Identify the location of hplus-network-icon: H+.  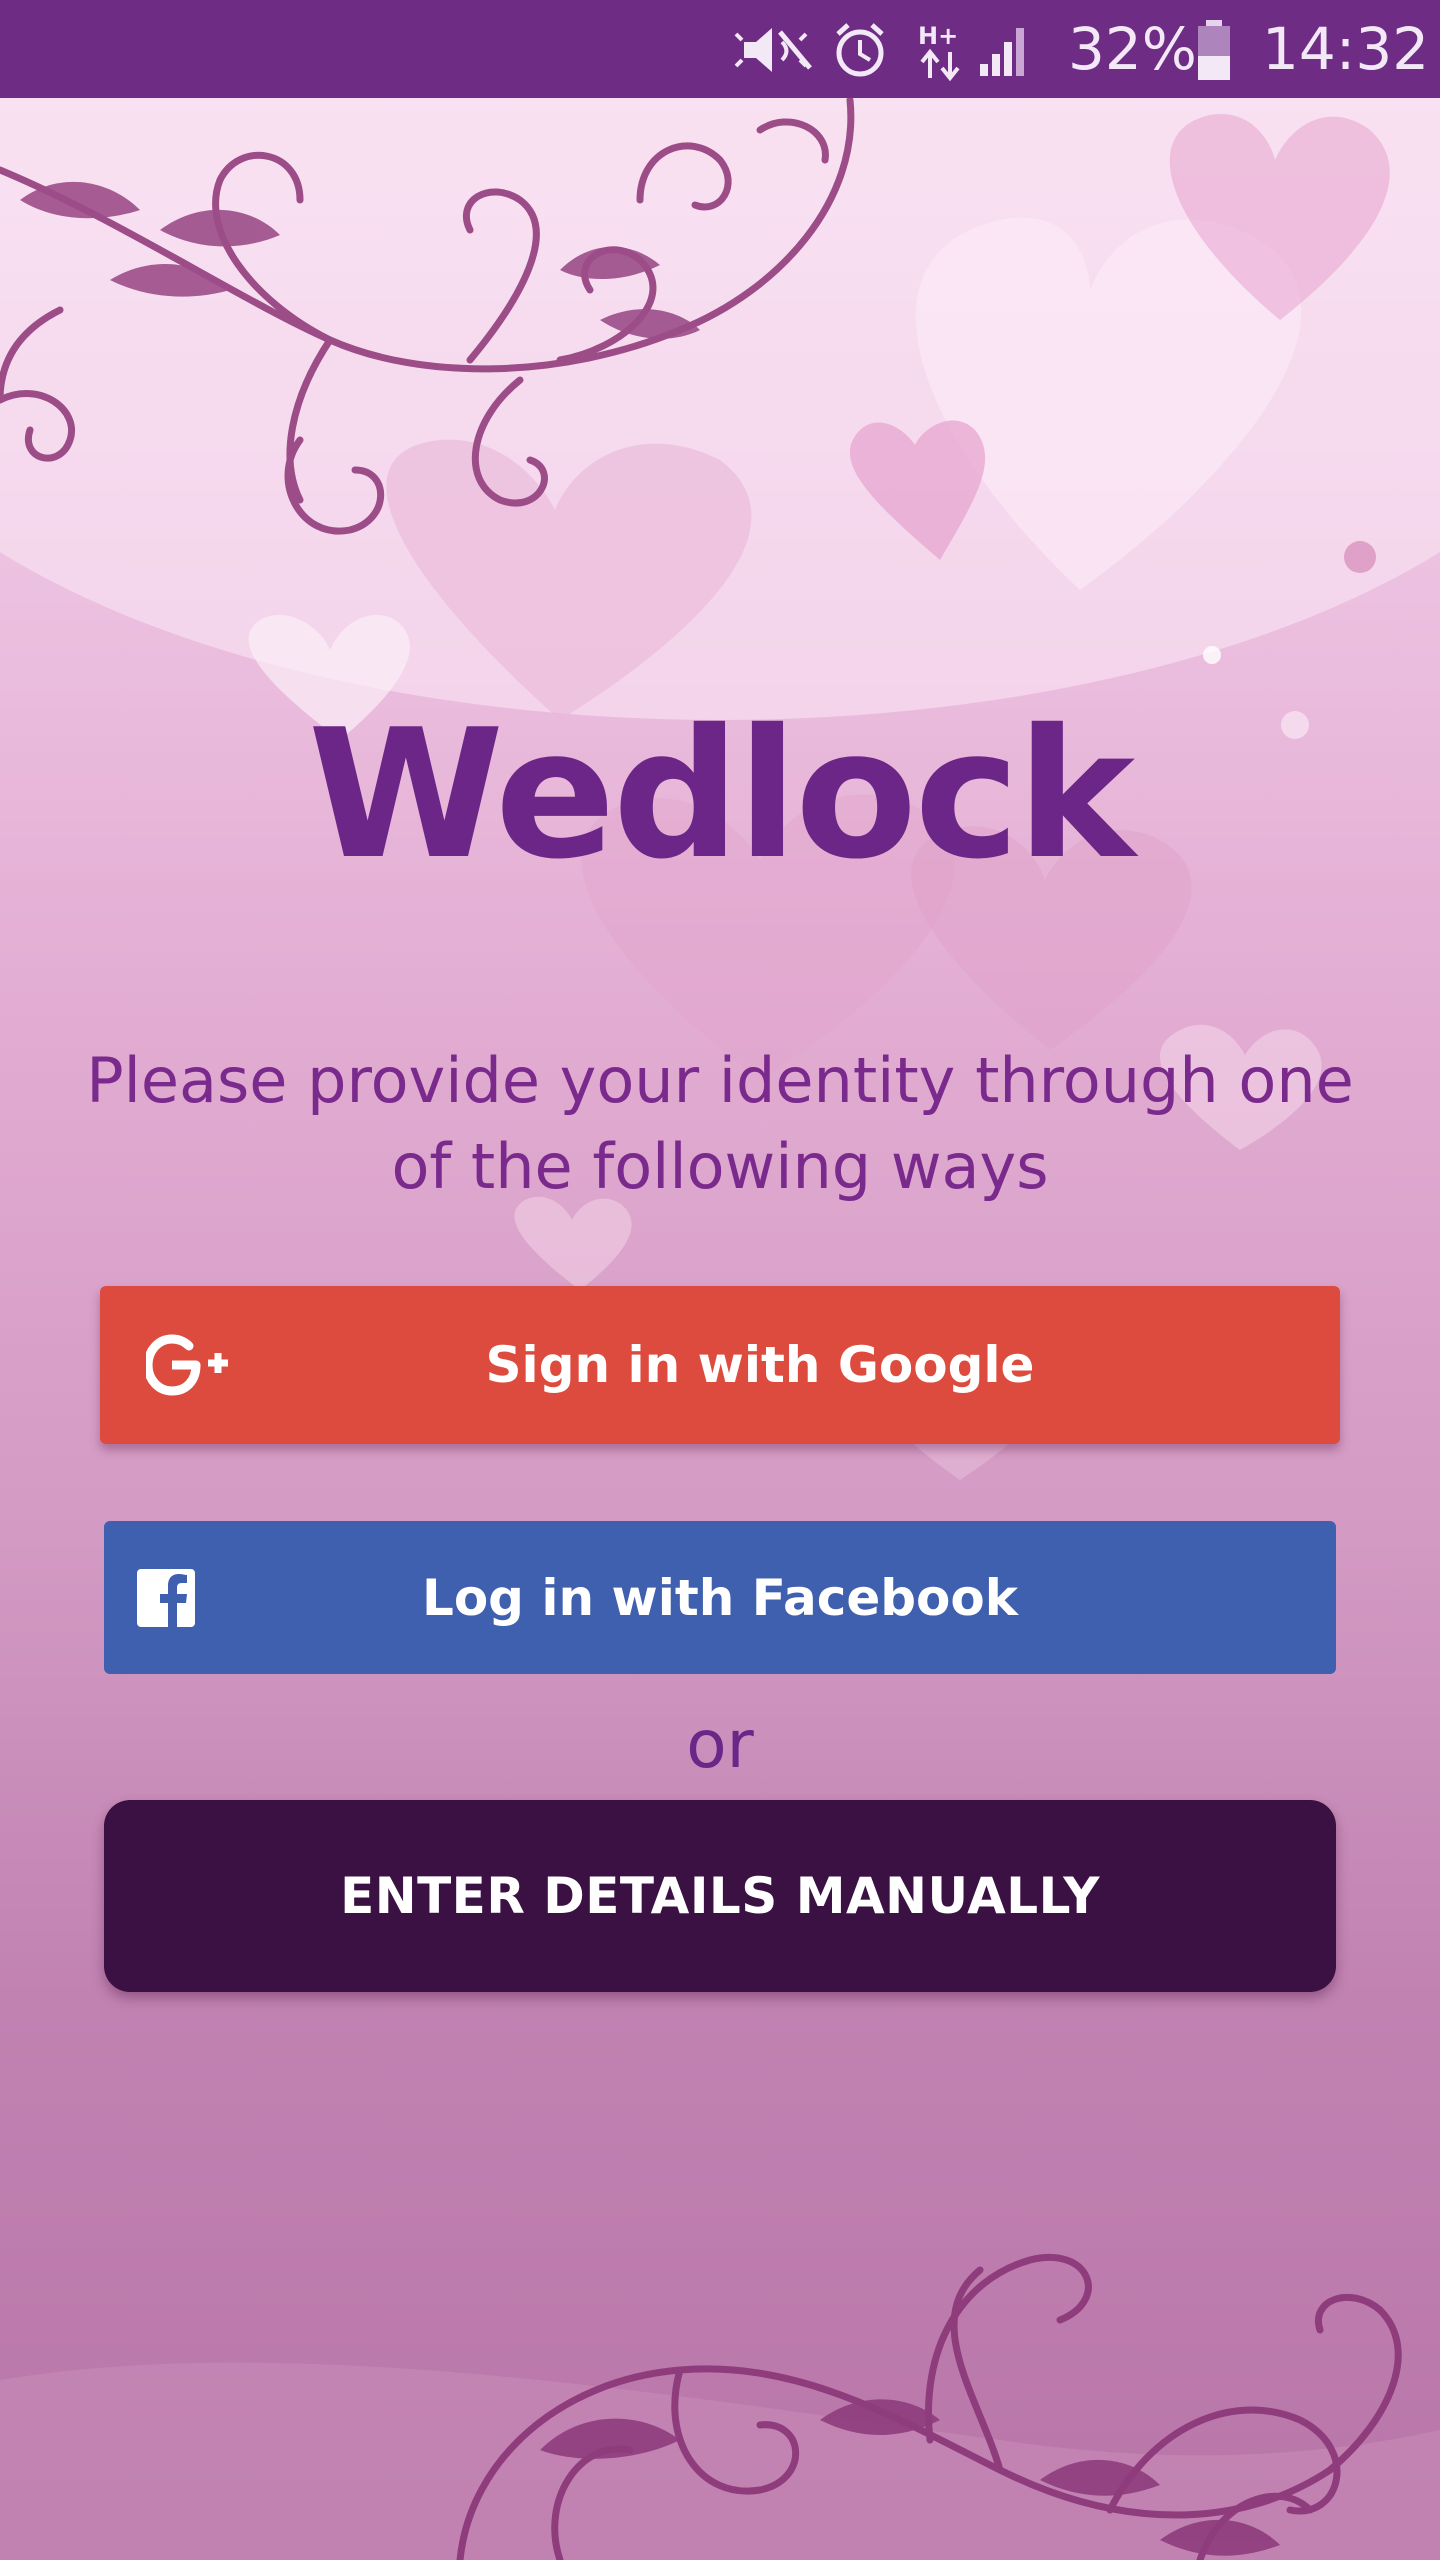
(939, 52).